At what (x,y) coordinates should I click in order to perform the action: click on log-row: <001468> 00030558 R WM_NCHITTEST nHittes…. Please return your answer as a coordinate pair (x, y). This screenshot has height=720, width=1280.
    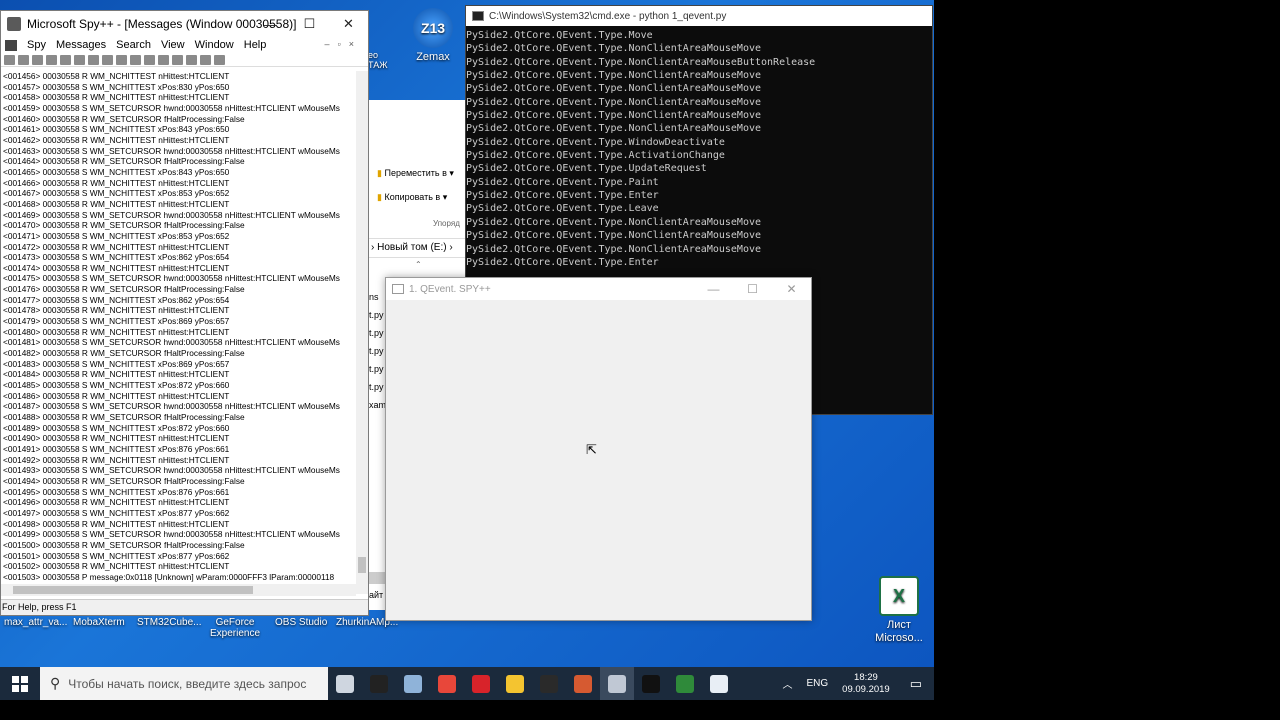
    Looking at the image, I should click on (179, 204).